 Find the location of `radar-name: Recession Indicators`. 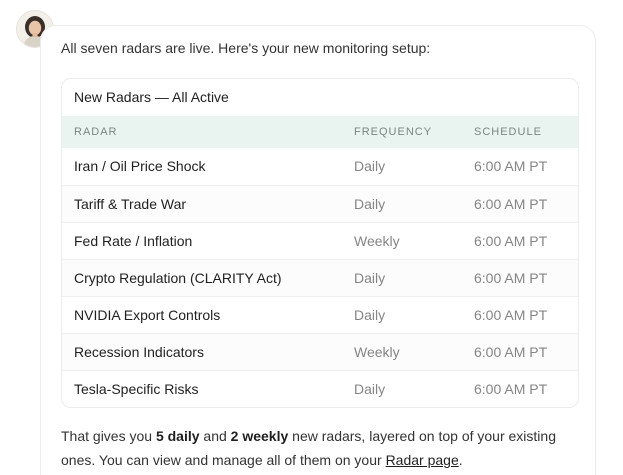

radar-name: Recession Indicators is located at coordinates (139, 352).